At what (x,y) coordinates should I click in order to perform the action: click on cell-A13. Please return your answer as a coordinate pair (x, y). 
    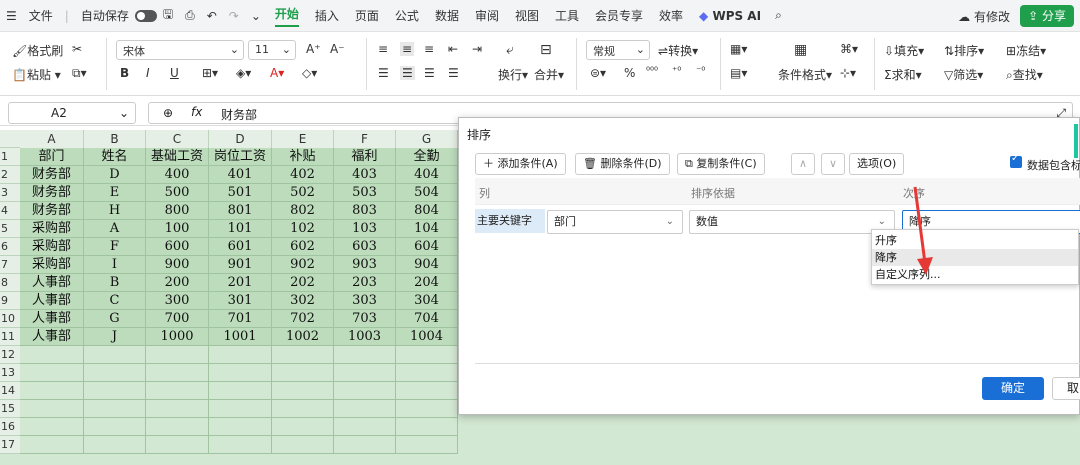
    Looking at the image, I should click on (52, 373).